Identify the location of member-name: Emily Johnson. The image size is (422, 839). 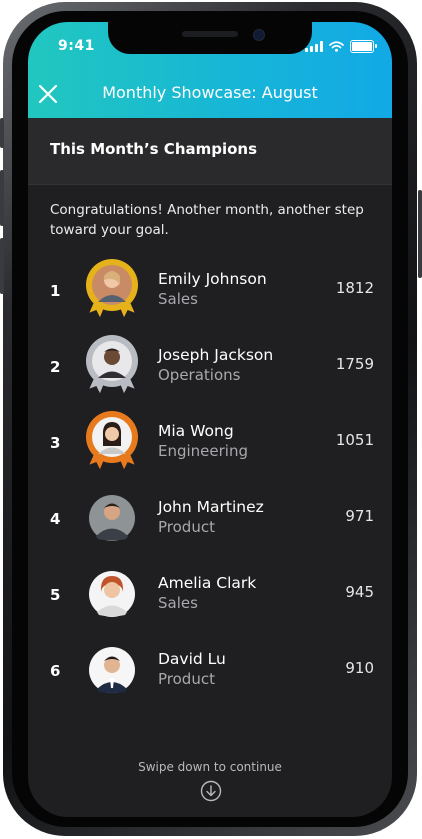
(212, 279).